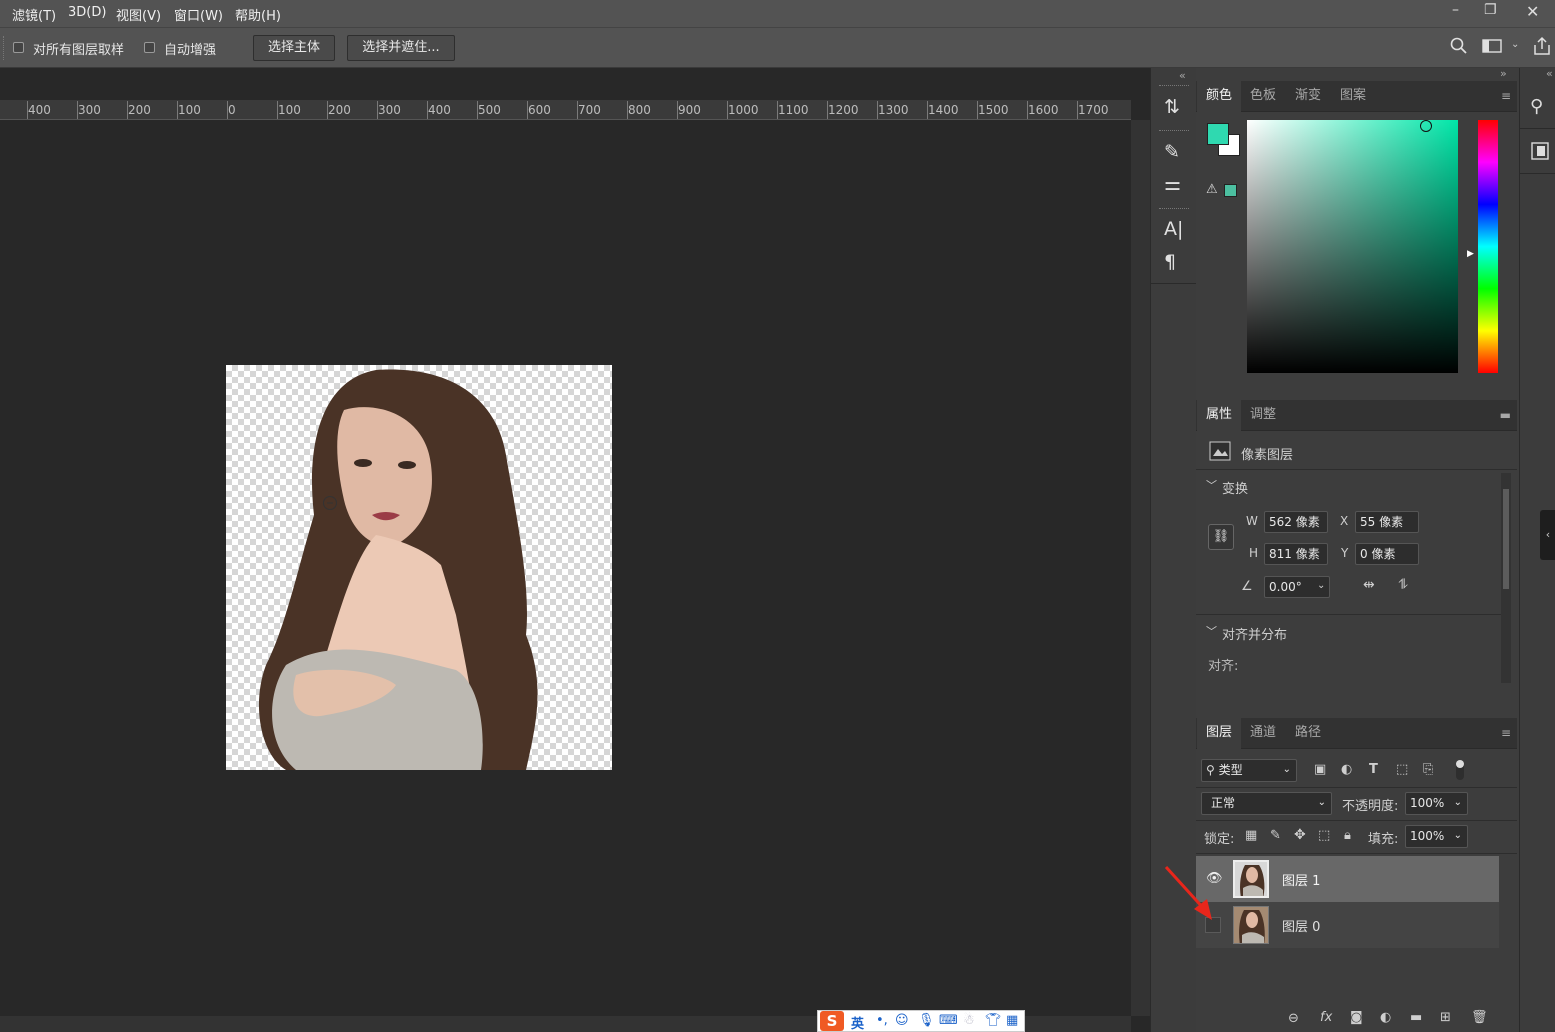 The height and width of the screenshot is (1032, 1555). What do you see at coordinates (1263, 733) in the screenshot?
I see `tab-channels: 通道` at bounding box center [1263, 733].